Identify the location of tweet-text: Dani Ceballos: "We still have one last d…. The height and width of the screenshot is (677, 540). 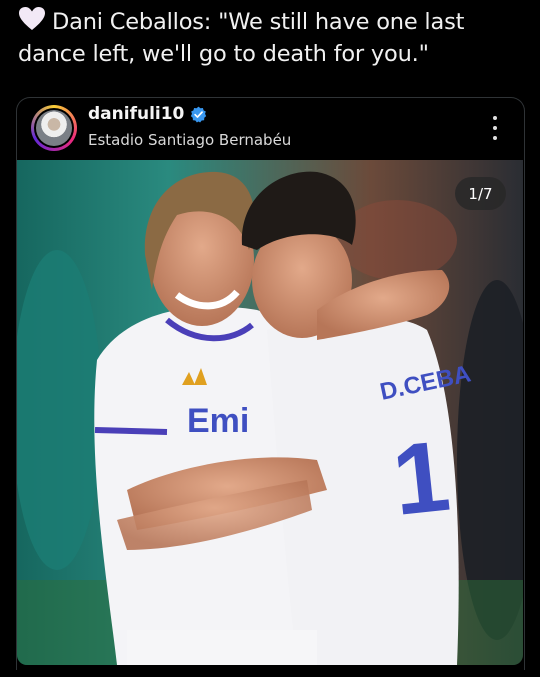
(241, 38).